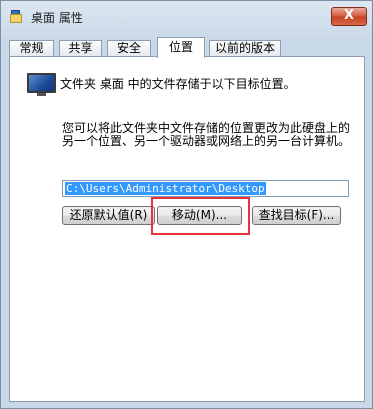 The height and width of the screenshot is (409, 373). What do you see at coordinates (245, 48) in the screenshot?
I see `tab-previous-versions: 以前的版本` at bounding box center [245, 48].